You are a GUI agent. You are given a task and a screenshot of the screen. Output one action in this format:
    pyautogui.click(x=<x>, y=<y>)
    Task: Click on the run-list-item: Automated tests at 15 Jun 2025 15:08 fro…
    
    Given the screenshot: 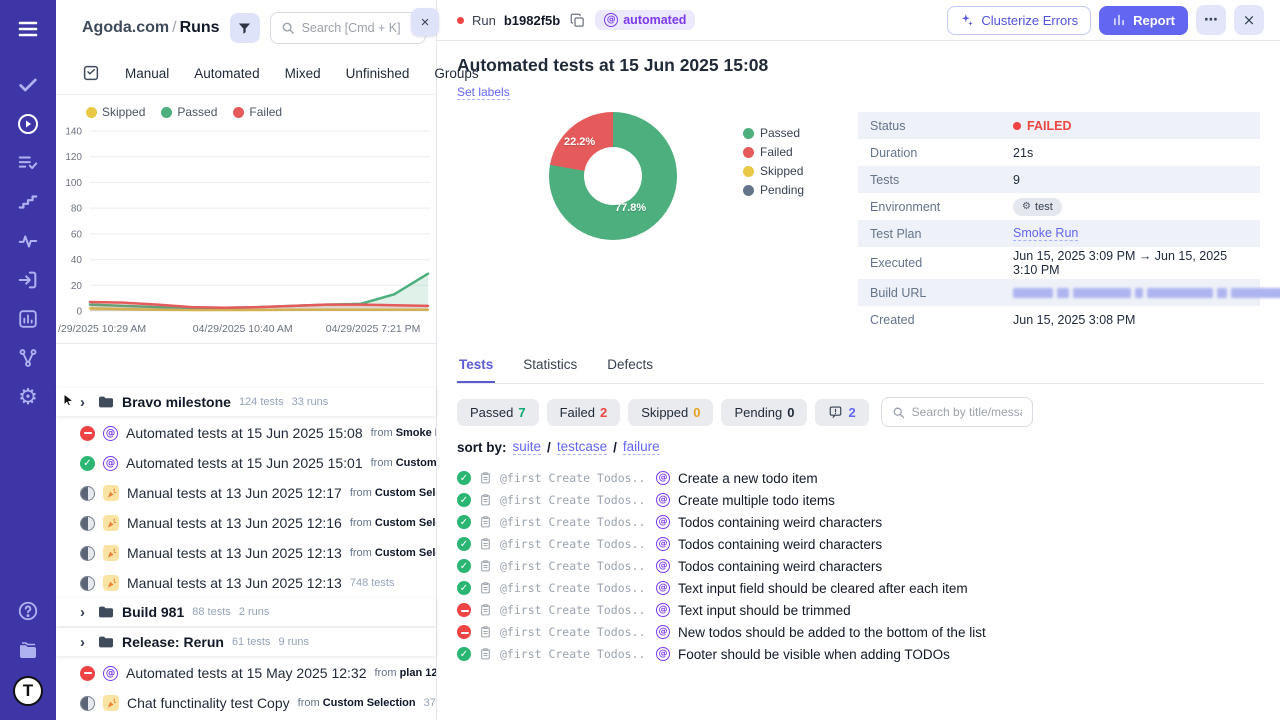 What is the action you would take?
    pyautogui.click(x=246, y=433)
    